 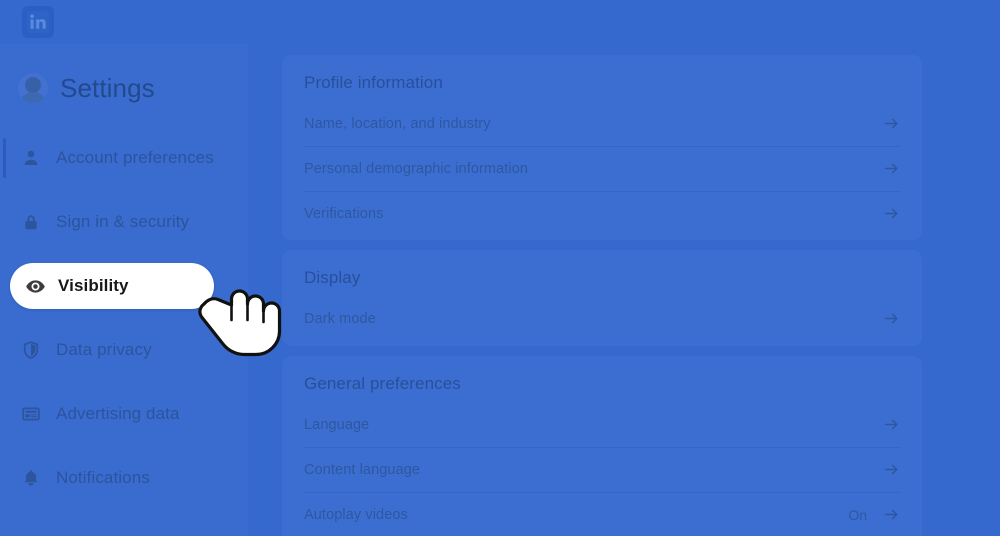 I want to click on settings-row-language: Language, so click(x=602, y=424).